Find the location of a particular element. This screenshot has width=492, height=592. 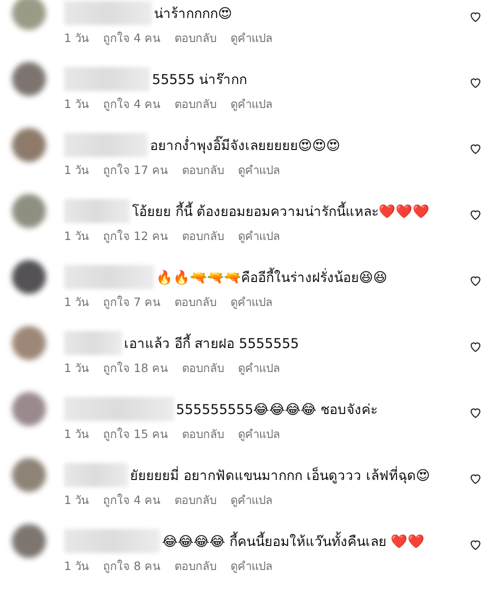

comment-text: ยัยยยยมี่ อยากฟัดแขนมากกก เอ็นดูววว เล้ฟที่ฉุด😍 is located at coordinates (280, 475).